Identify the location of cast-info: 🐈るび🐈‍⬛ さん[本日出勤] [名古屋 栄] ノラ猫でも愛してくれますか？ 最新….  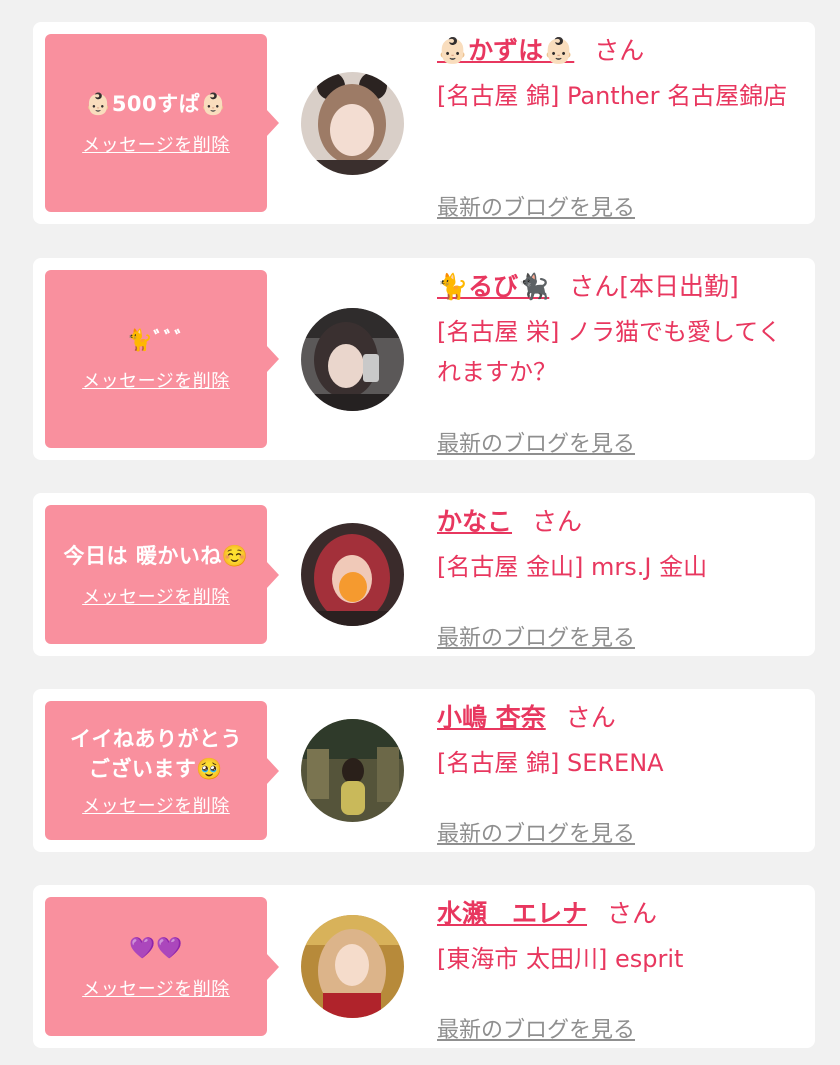
(618, 363).